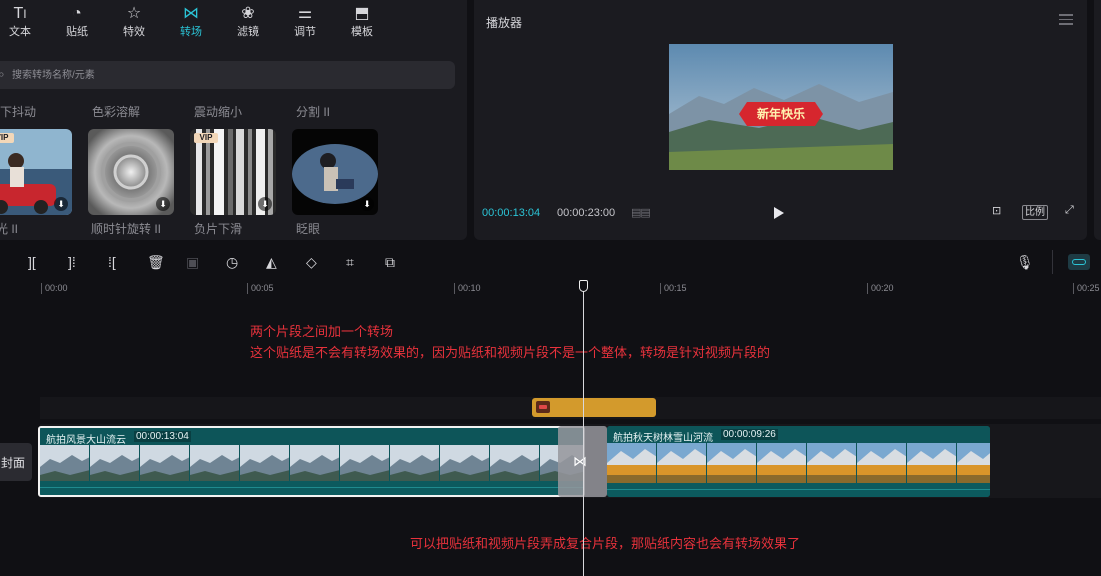  Describe the element at coordinates (126, 229) in the screenshot. I see `transition-name: 顺时针旋转 II` at that location.